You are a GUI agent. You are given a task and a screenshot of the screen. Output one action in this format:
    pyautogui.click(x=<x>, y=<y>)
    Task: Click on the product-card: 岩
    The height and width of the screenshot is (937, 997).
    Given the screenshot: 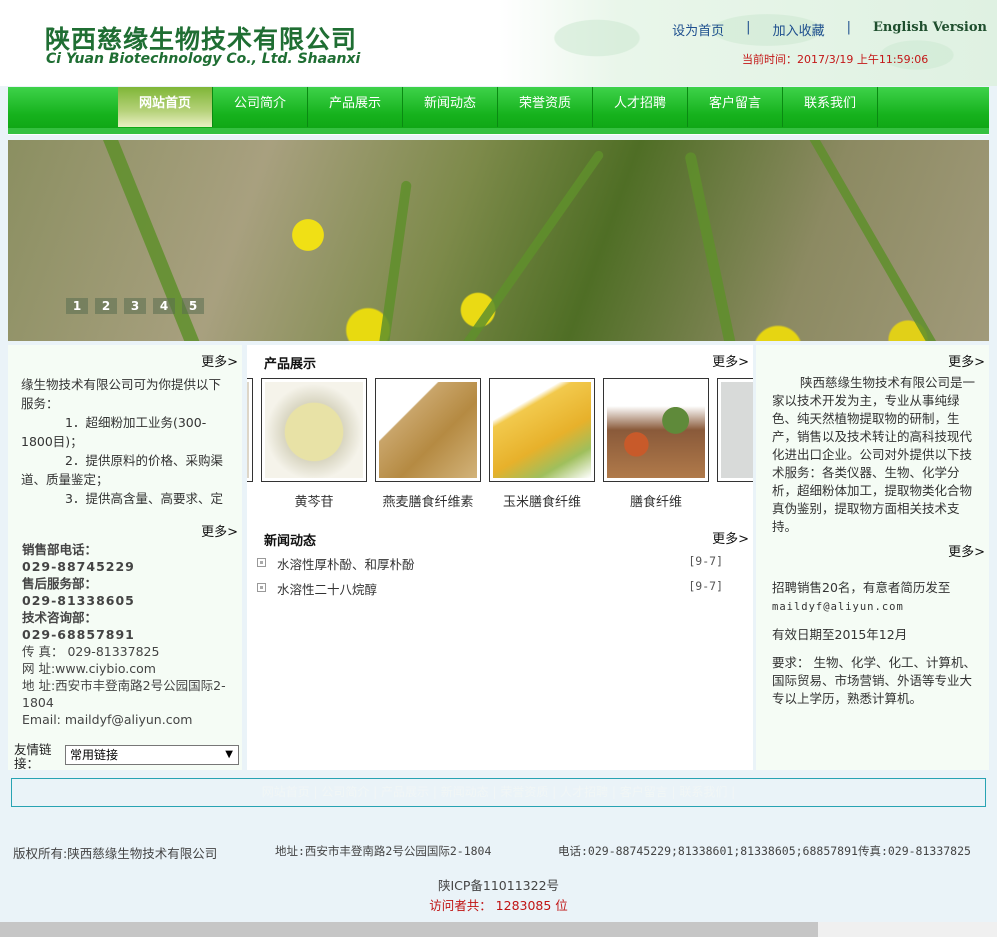 What is the action you would take?
    pyautogui.click(x=735, y=444)
    